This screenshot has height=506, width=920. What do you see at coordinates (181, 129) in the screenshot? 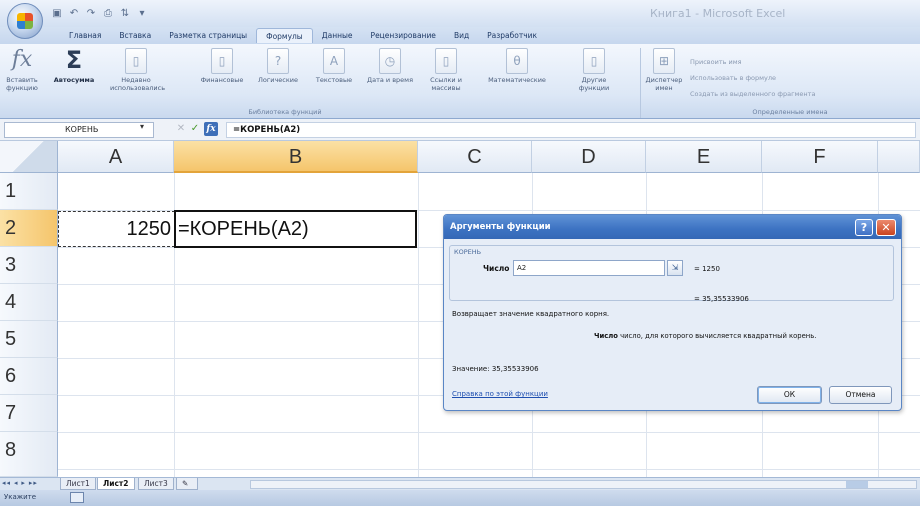
I see `cancel-entry-icon: ✕` at bounding box center [181, 129].